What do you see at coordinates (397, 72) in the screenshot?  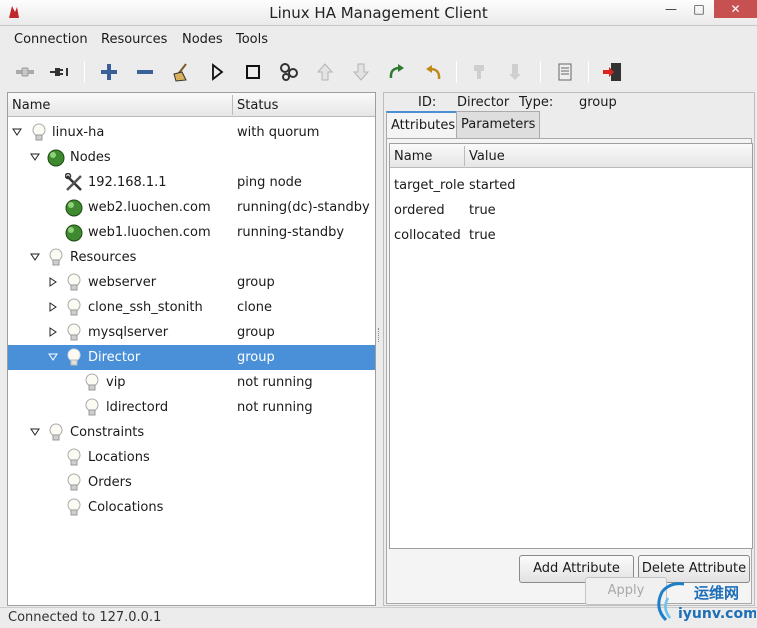 I see `refresh-icon` at bounding box center [397, 72].